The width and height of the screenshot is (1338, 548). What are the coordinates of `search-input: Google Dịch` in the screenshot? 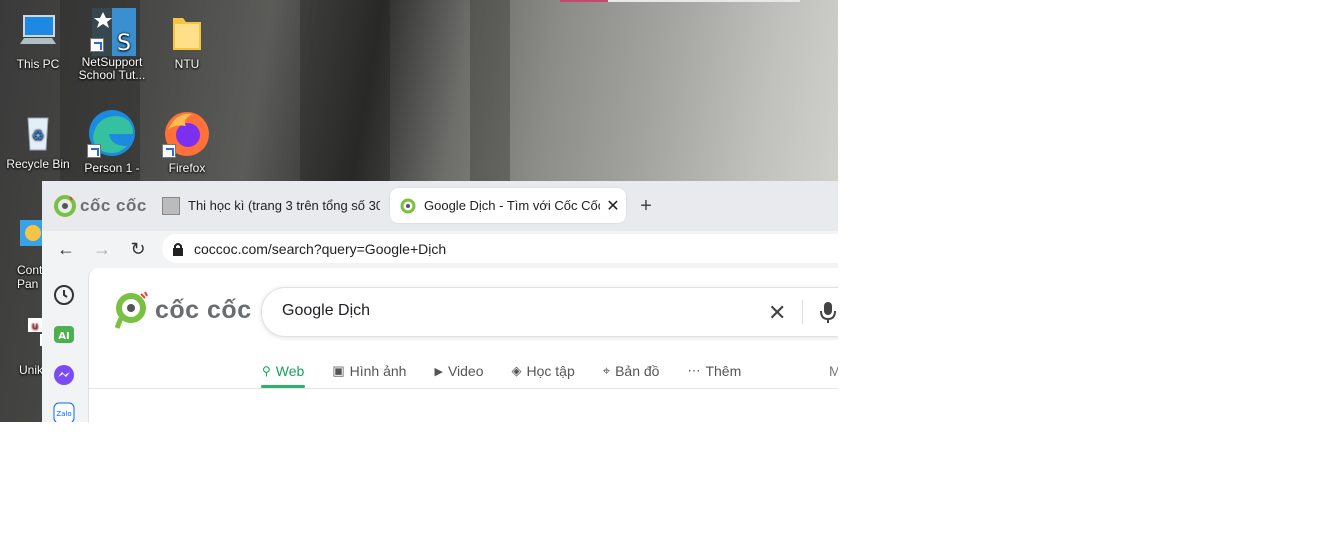 It's located at (326, 311).